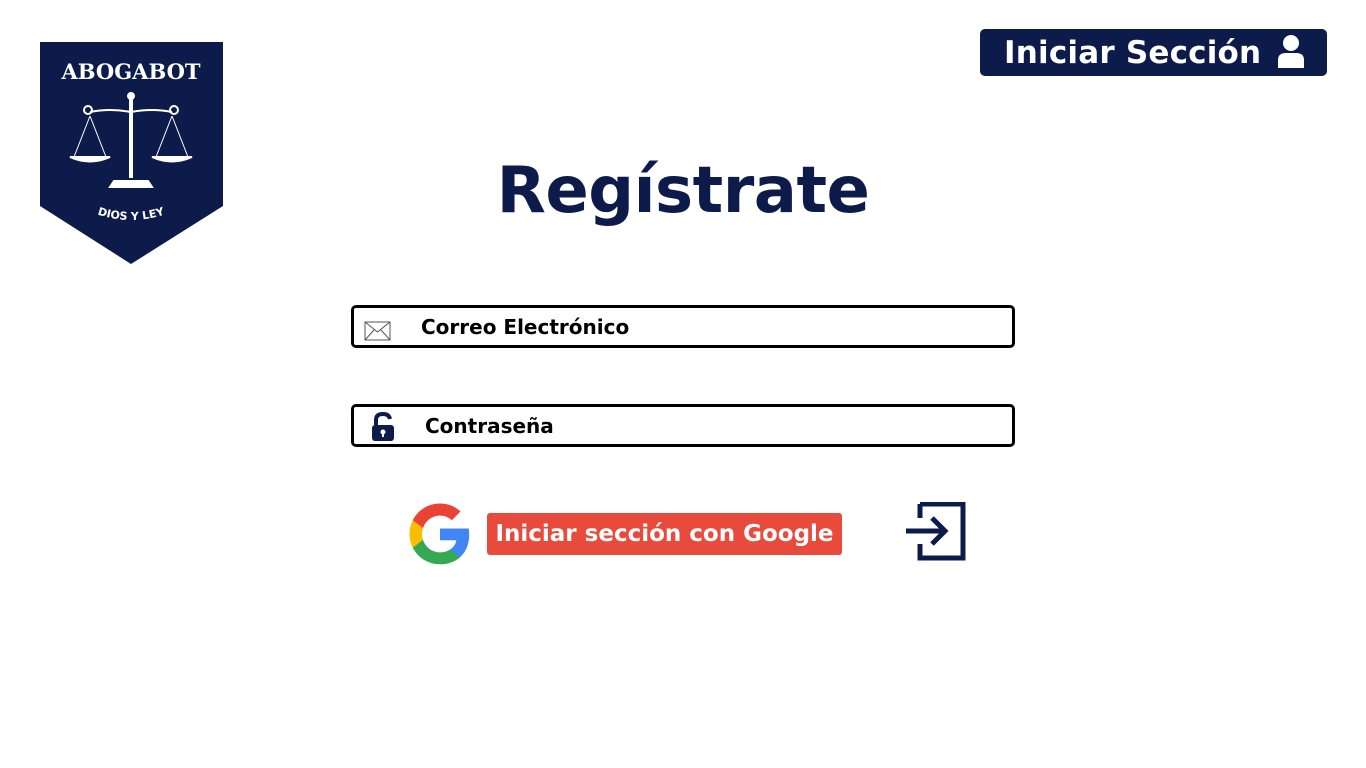  What do you see at coordinates (712, 425) in the screenshot?
I see `password-input` at bounding box center [712, 425].